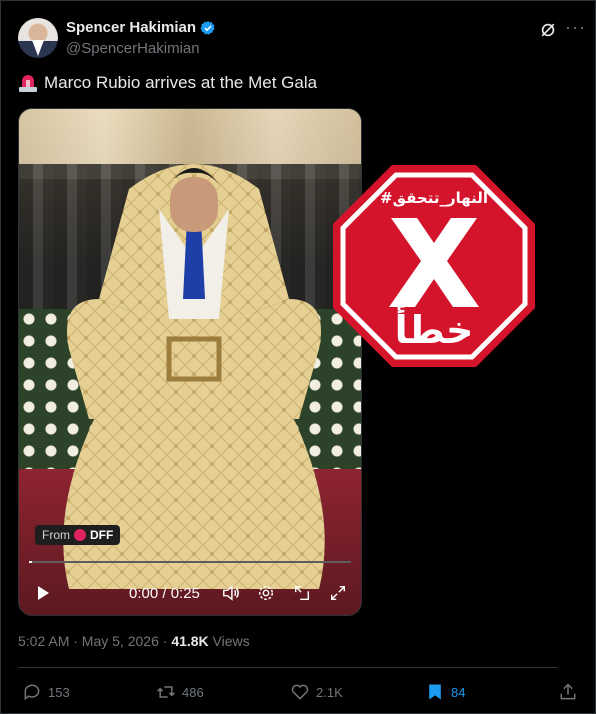 The height and width of the screenshot is (714, 596). What do you see at coordinates (31, 562) in the screenshot?
I see `video-progress-fill` at bounding box center [31, 562].